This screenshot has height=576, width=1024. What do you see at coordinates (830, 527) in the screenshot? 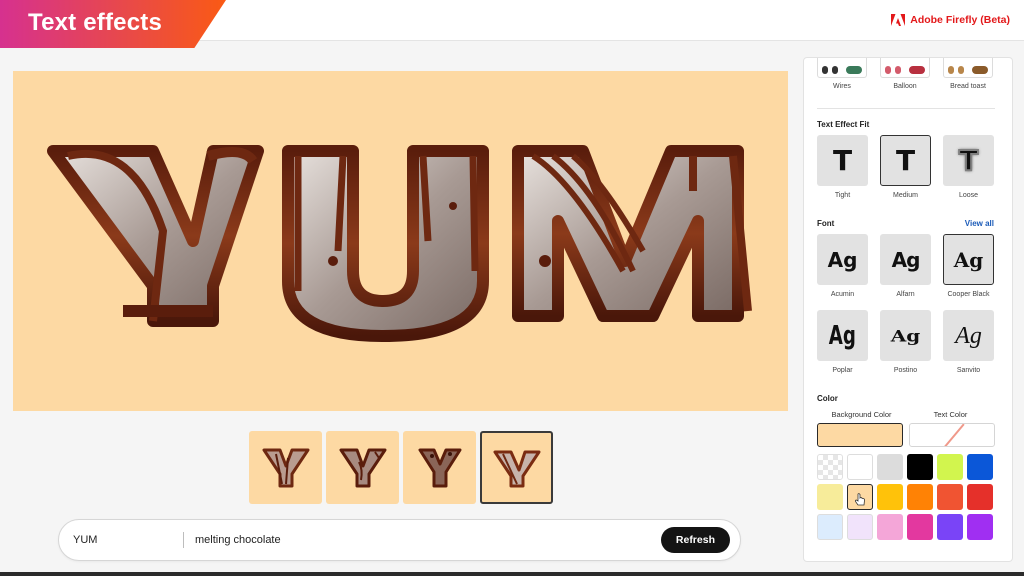
I see `color-swatch-pale-blue` at bounding box center [830, 527].